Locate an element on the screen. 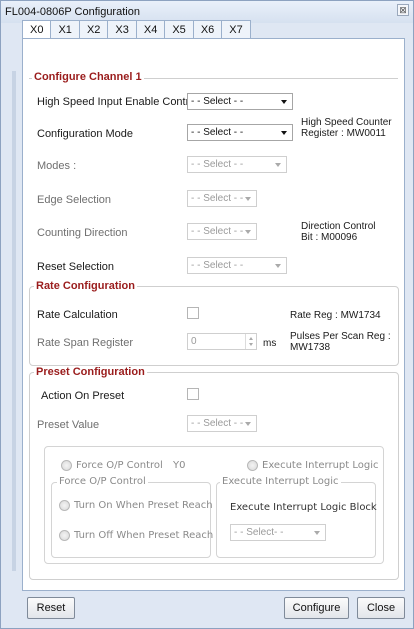  turn-off-radio is located at coordinates (64, 535).